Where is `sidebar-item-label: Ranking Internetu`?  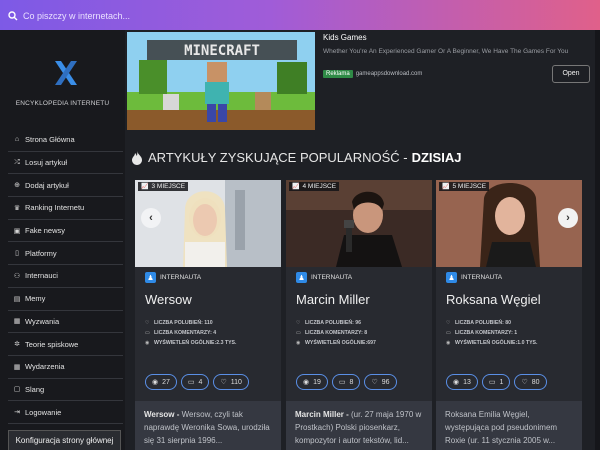 sidebar-item-label: Ranking Internetu is located at coordinates (55, 208).